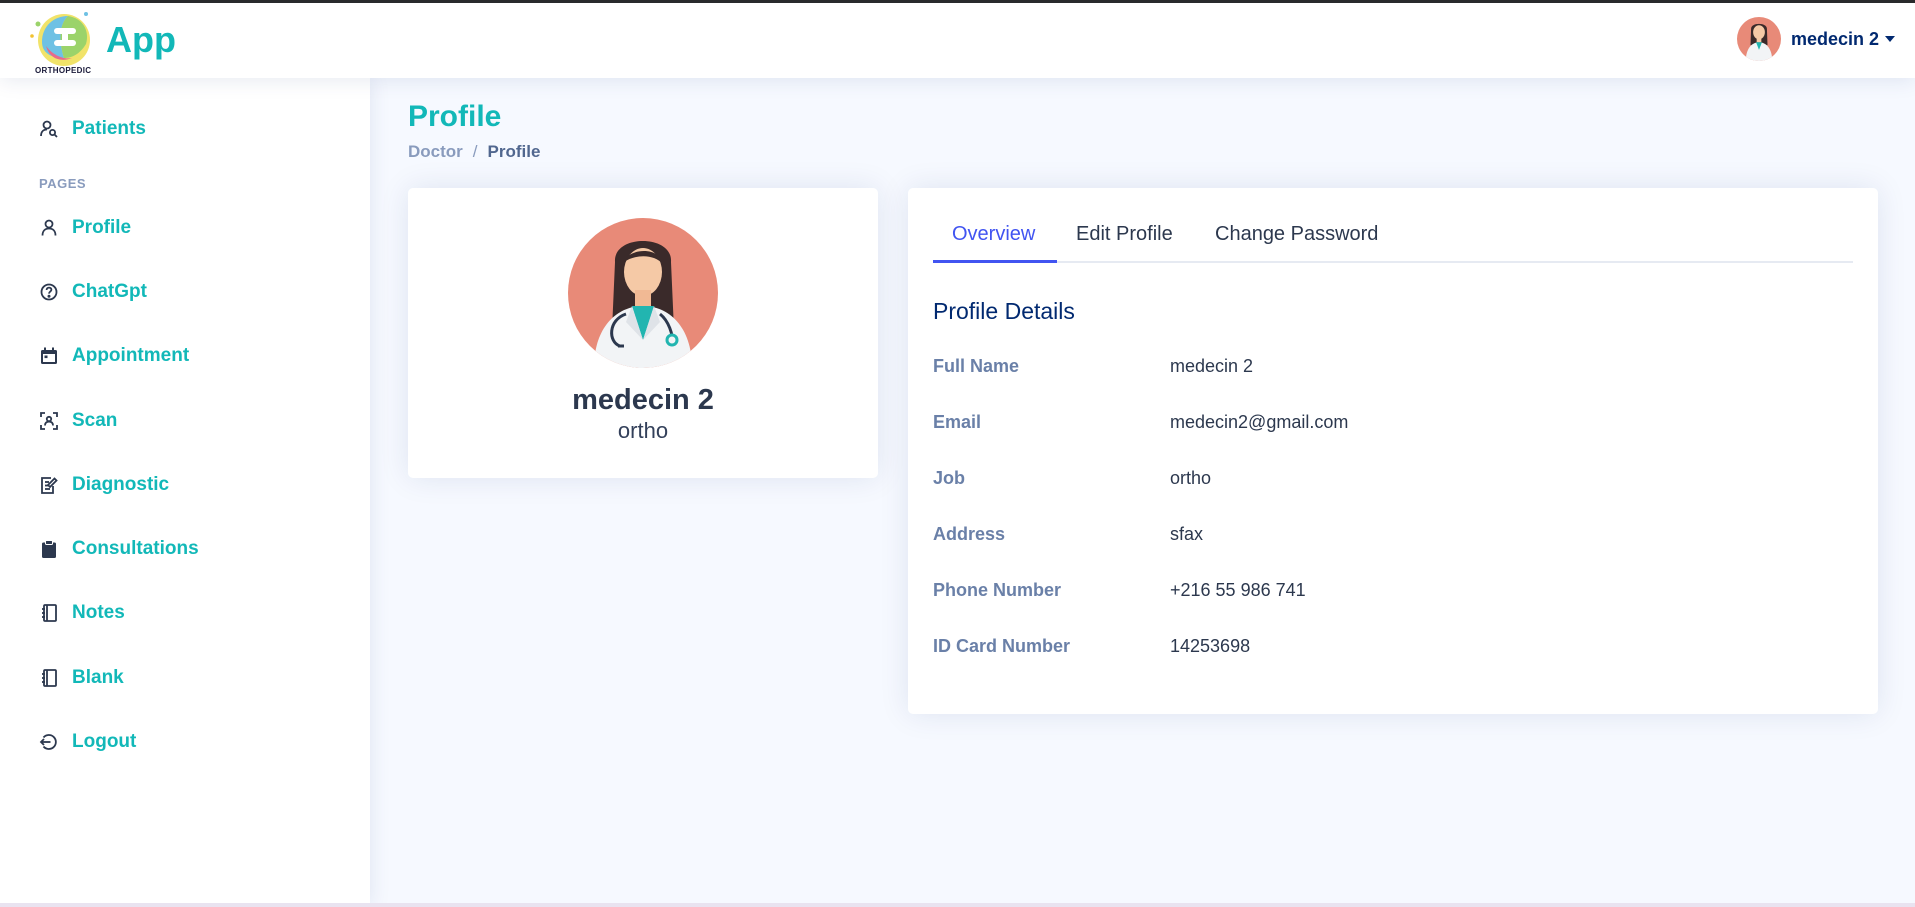 The height and width of the screenshot is (907, 1915). Describe the element at coordinates (1124, 234) in the screenshot. I see `tab-edit-profile: Edit Profile` at that location.